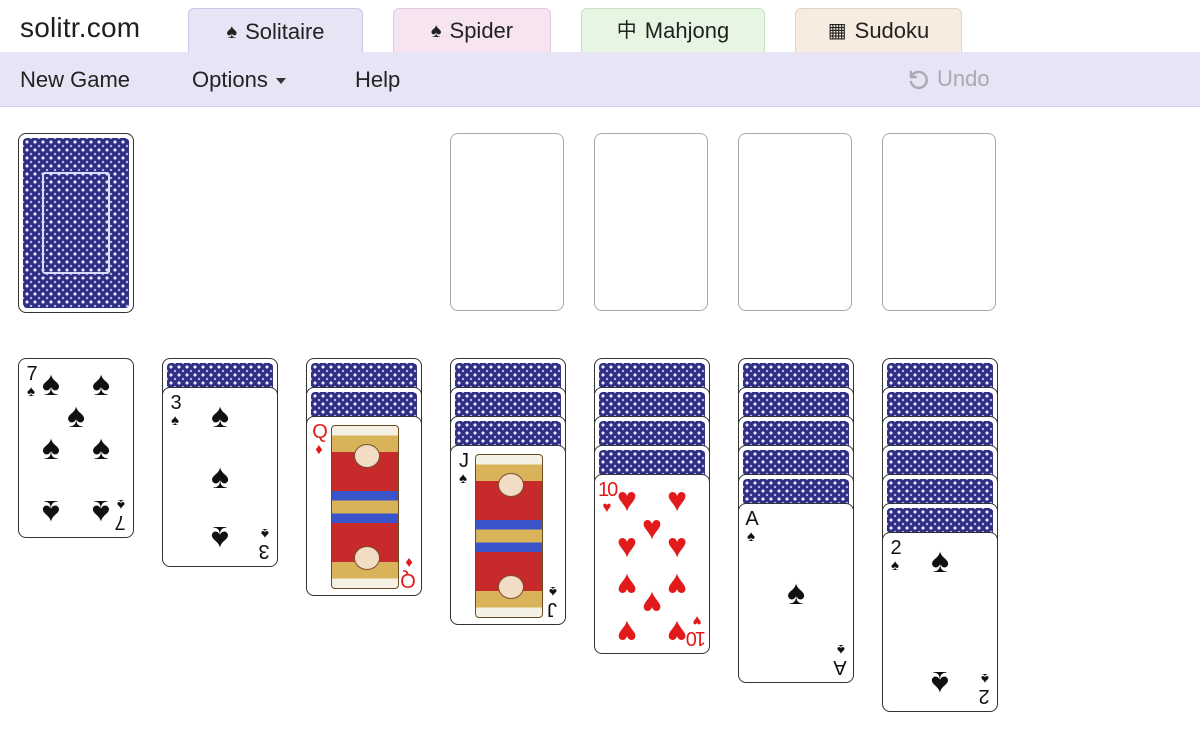 The width and height of the screenshot is (1200, 750). I want to click on tab-spider: ♠ Spider, so click(472, 30).